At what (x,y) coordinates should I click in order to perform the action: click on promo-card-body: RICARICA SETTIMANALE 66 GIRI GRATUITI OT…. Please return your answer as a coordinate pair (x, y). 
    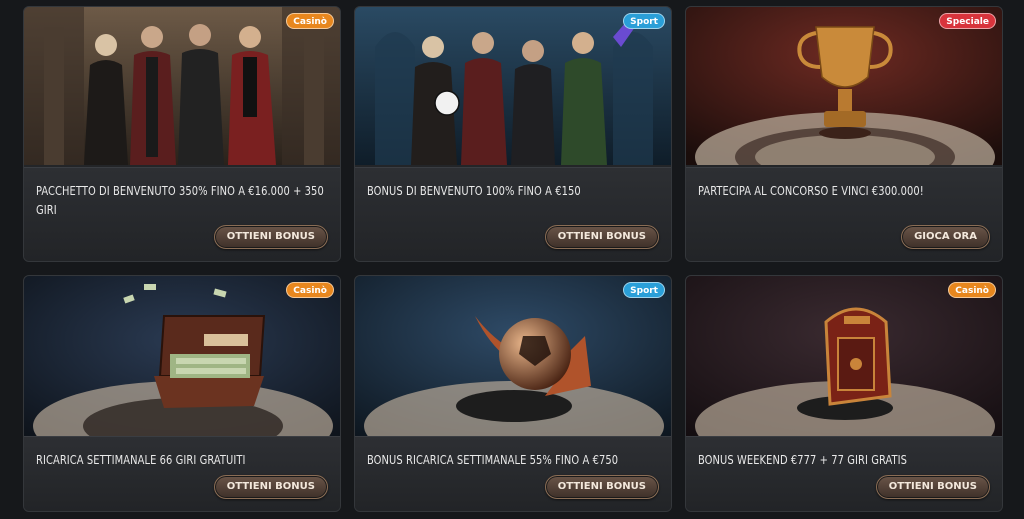
    Looking at the image, I should click on (182, 473).